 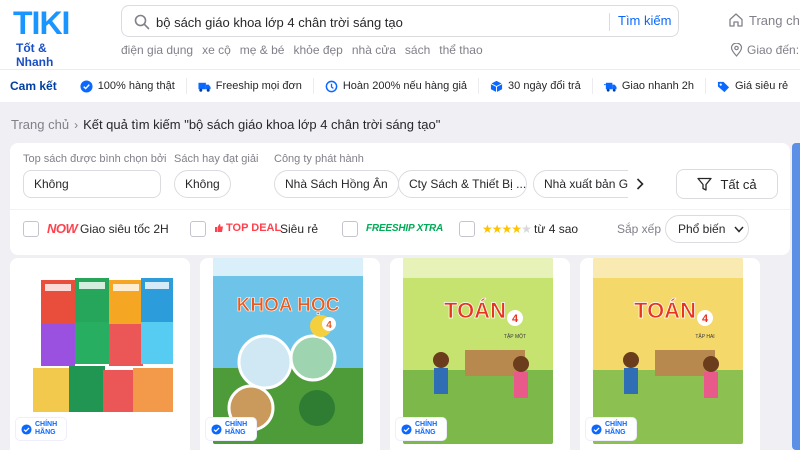 I want to click on quick-link: xe cộ, so click(x=216, y=50).